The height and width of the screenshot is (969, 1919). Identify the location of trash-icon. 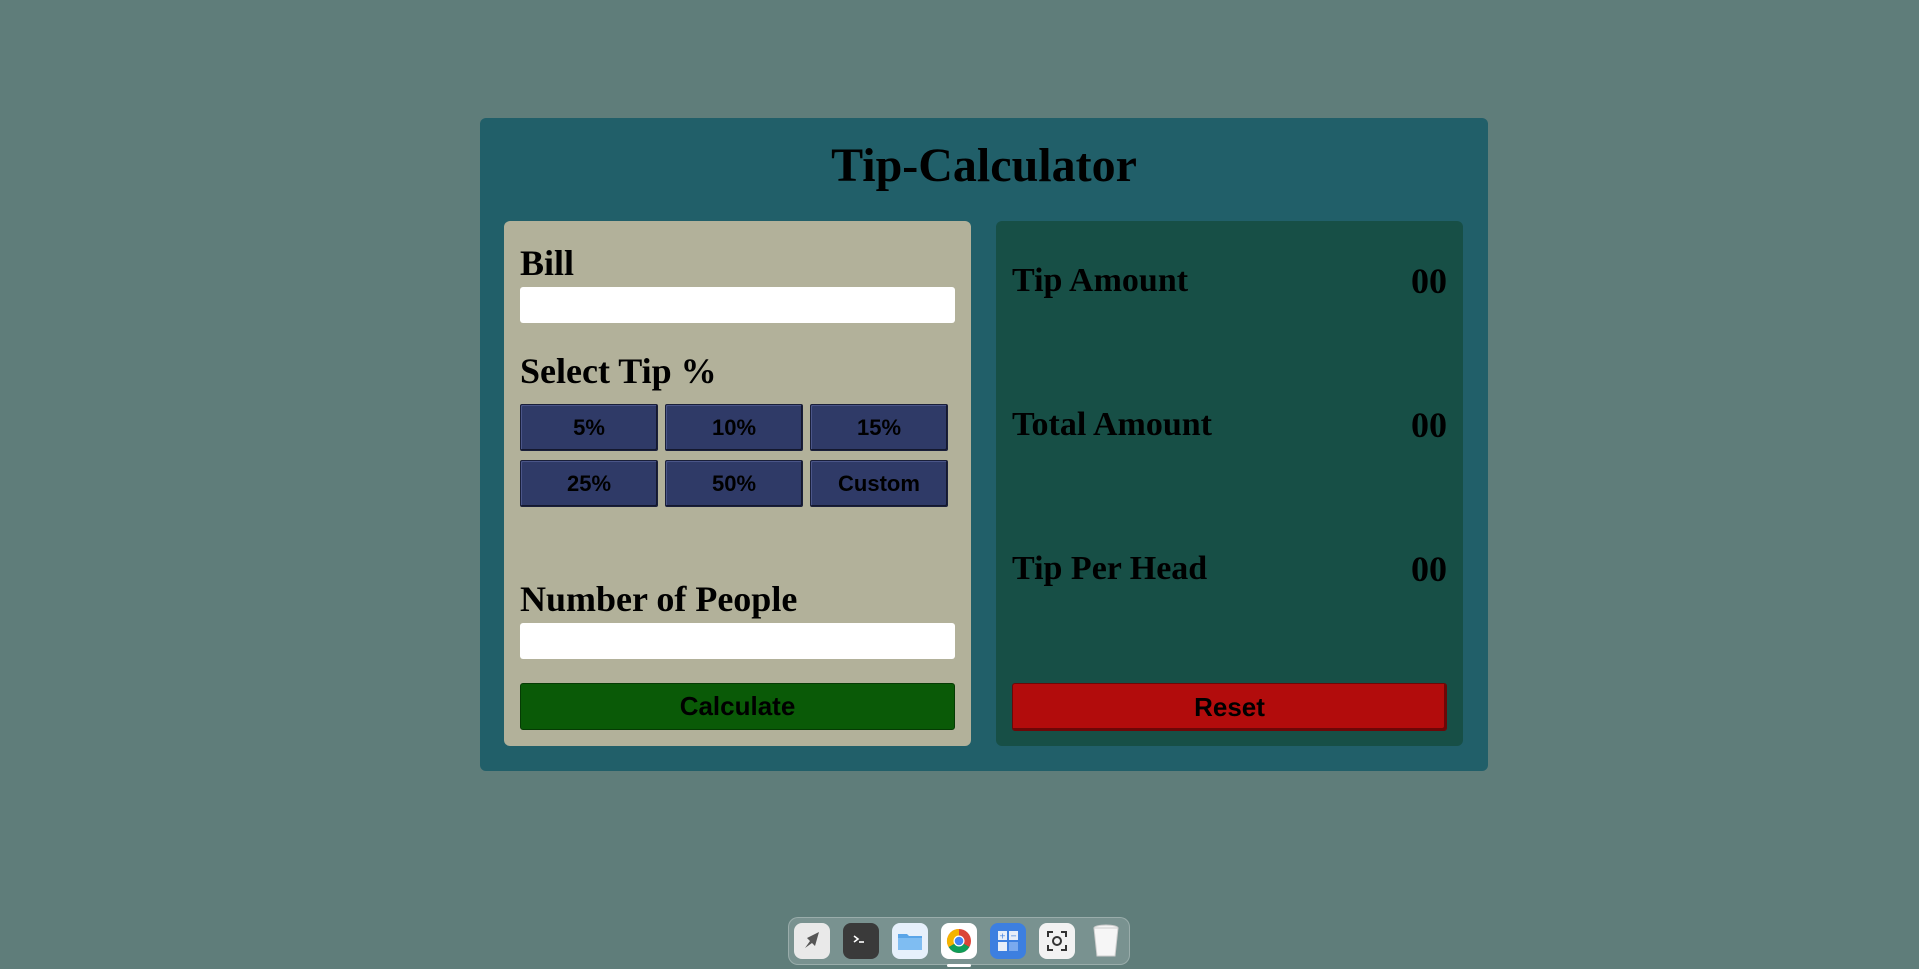
(1106, 941).